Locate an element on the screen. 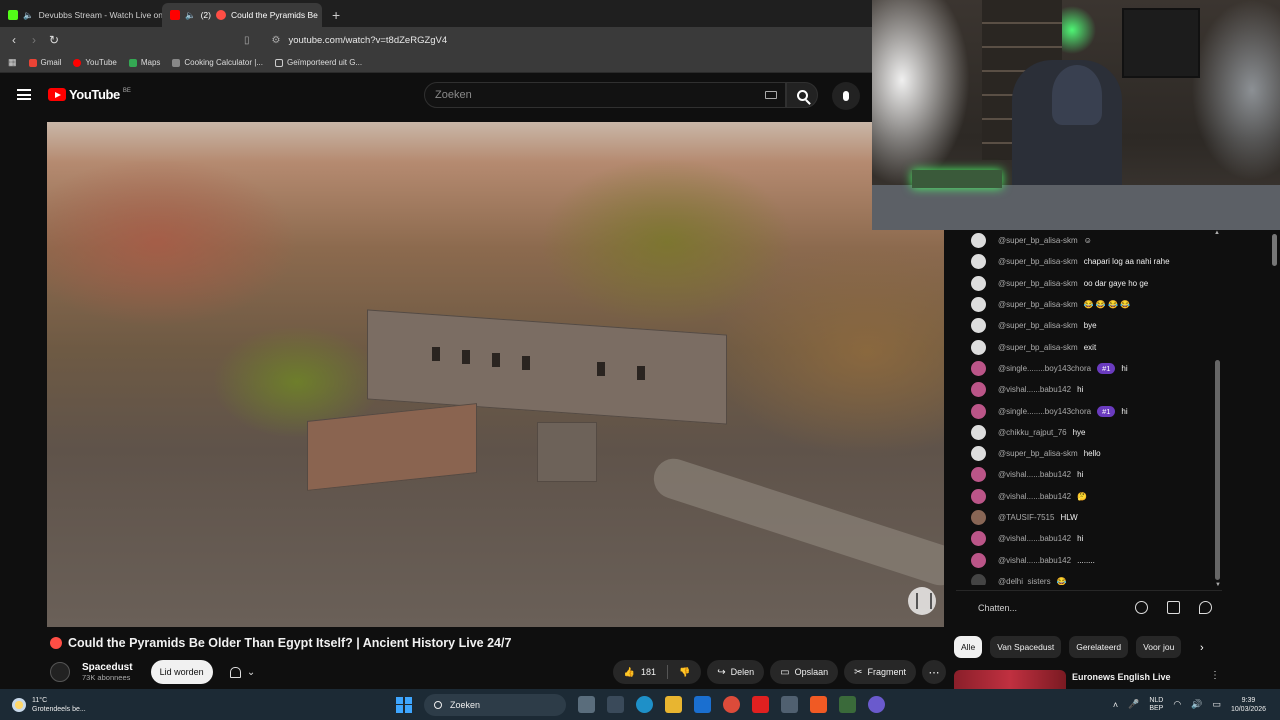 The image size is (1280, 720). windows-start-icon is located at coordinates (404, 704).